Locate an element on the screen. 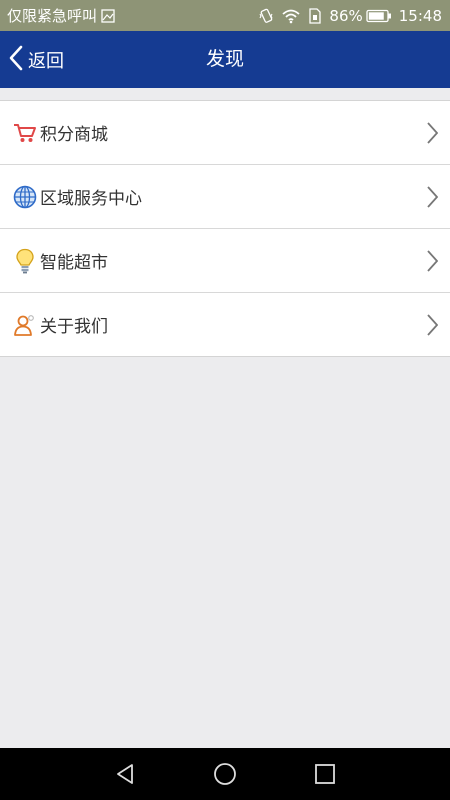 This screenshot has height=800, width=450. system-navigation-bar is located at coordinates (225, 774).